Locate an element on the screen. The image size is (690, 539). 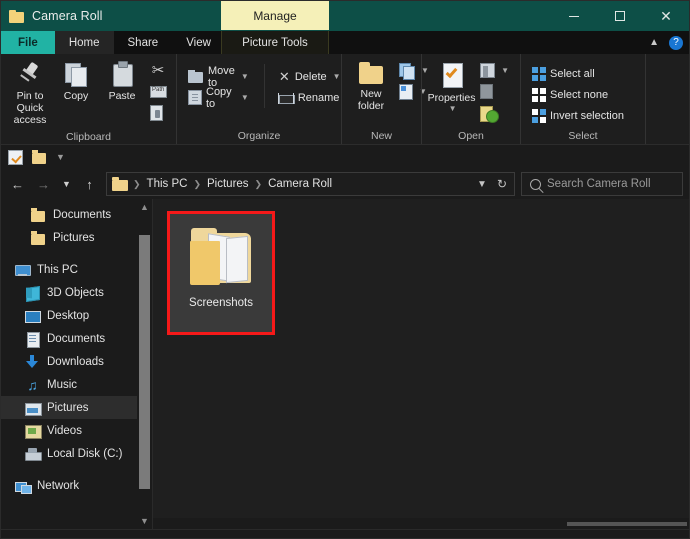
ribbon-group-open-body: Properties ▼ ▼ is located at coordinates (471, 90).